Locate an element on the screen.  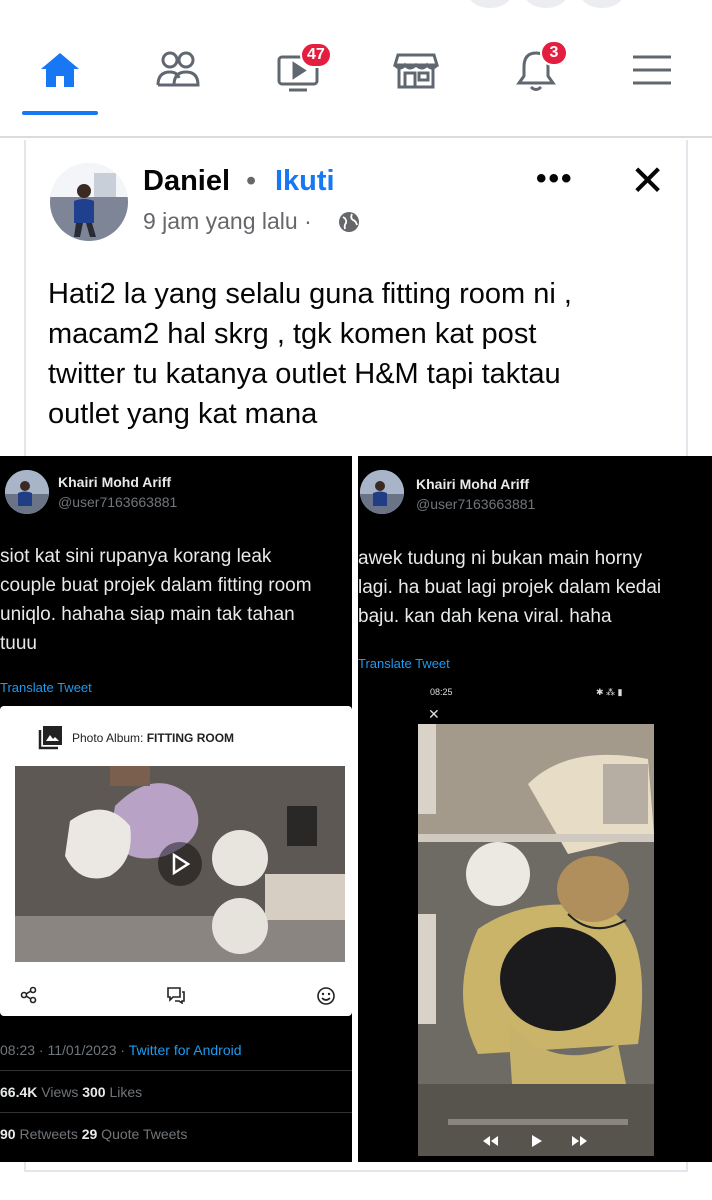
tweet-client: Twitter for Android is located at coordinates (185, 1050).